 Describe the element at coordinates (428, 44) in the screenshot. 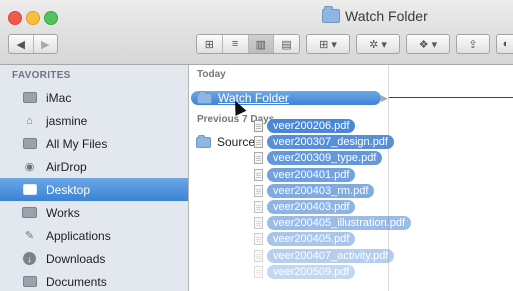

I see `dropbox-button: ❖ ▾` at that location.